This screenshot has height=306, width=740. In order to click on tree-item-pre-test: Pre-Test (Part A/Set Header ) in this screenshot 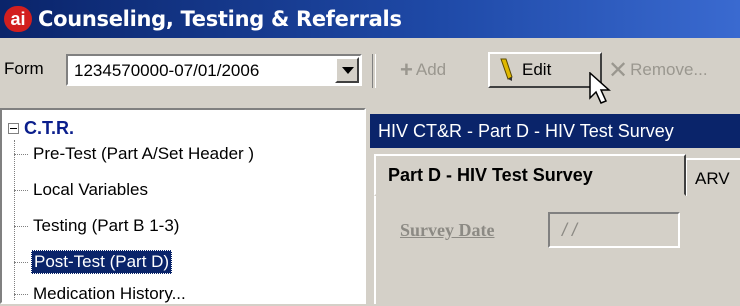, I will do `click(135, 154)`.